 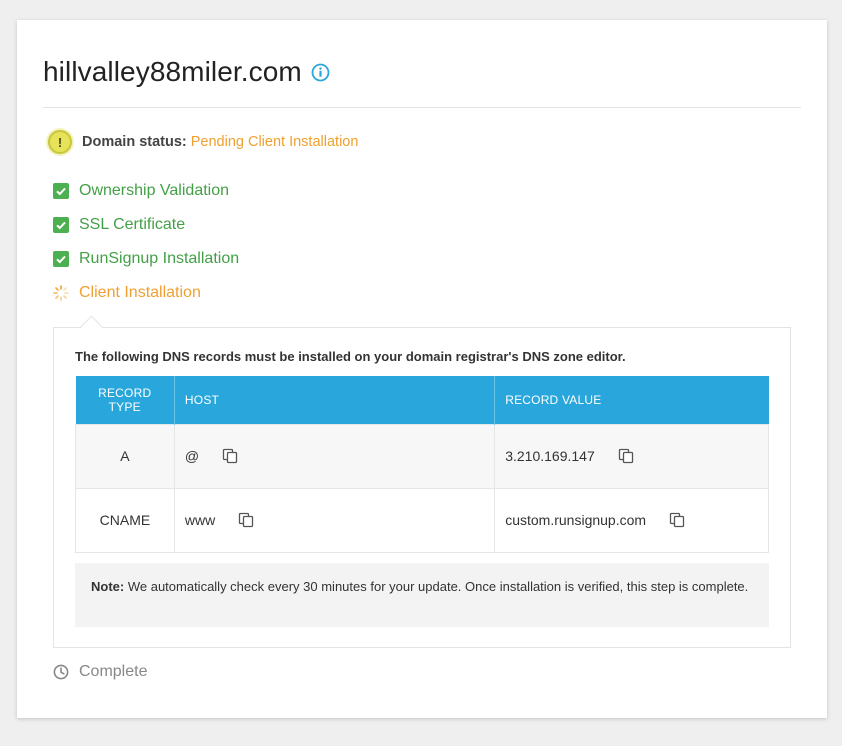 What do you see at coordinates (422, 107) in the screenshot?
I see `title-divider` at bounding box center [422, 107].